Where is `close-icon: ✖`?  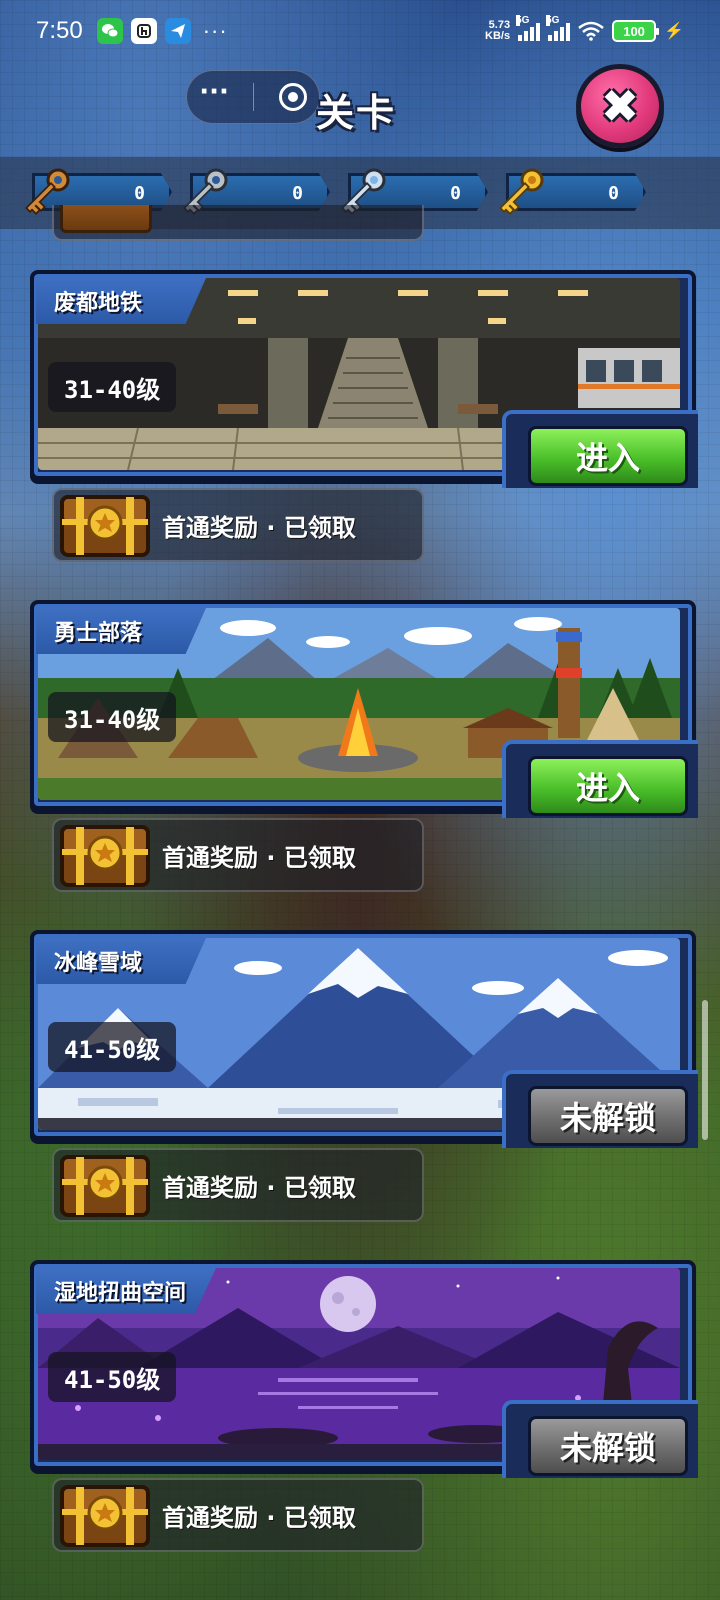
close-icon: ✖ is located at coordinates (620, 106).